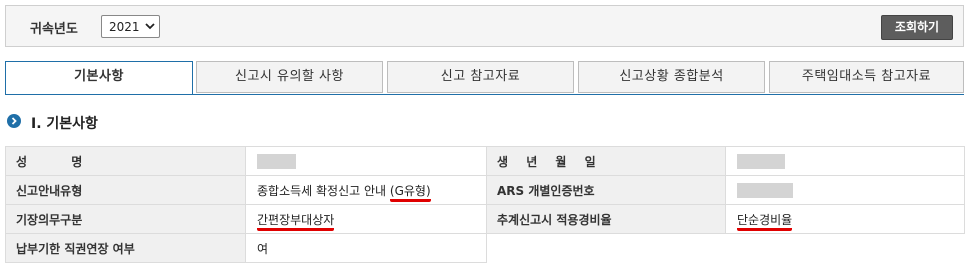 The width and height of the screenshot is (969, 279). What do you see at coordinates (410, 192) in the screenshot?
I see `notice-type-highlight: (G유형)` at bounding box center [410, 192].